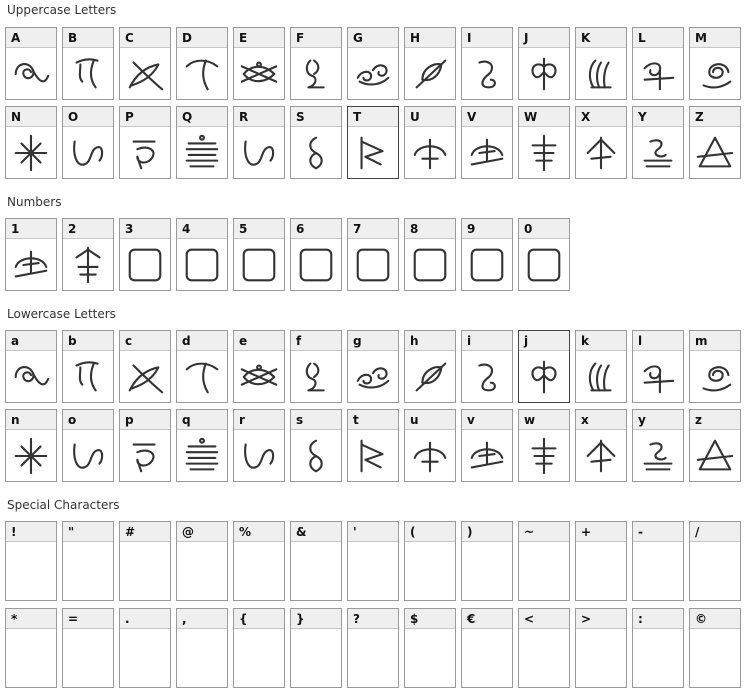 The image size is (748, 690). Describe the element at coordinates (658, 619) in the screenshot. I see `glyph-cell-label: :` at that location.